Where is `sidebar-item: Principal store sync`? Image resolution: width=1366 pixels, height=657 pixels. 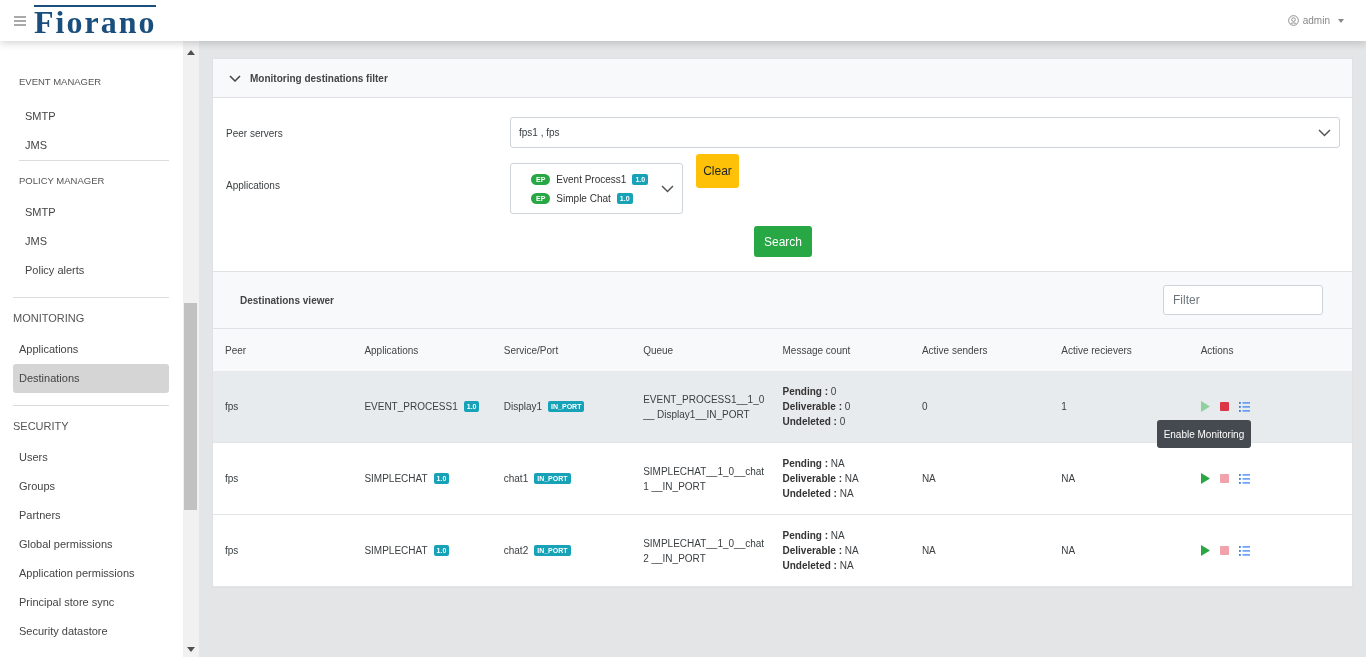
sidebar-item: Principal store sync is located at coordinates (91, 602).